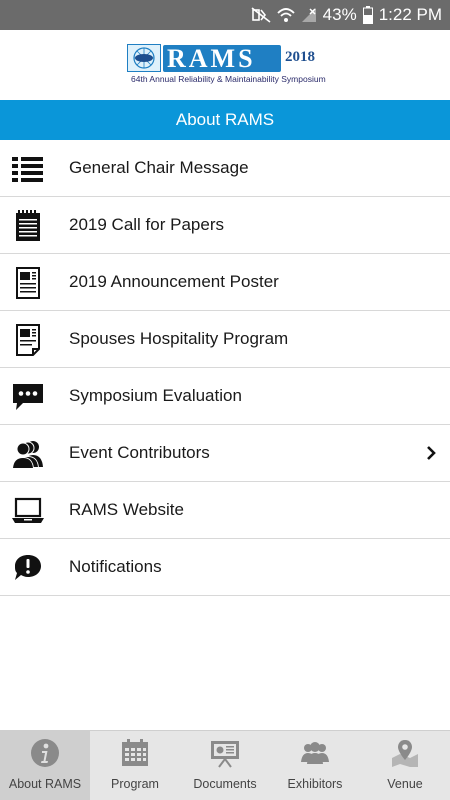 This screenshot has height=800, width=450. I want to click on tab-label: Exhibitors, so click(315, 784).